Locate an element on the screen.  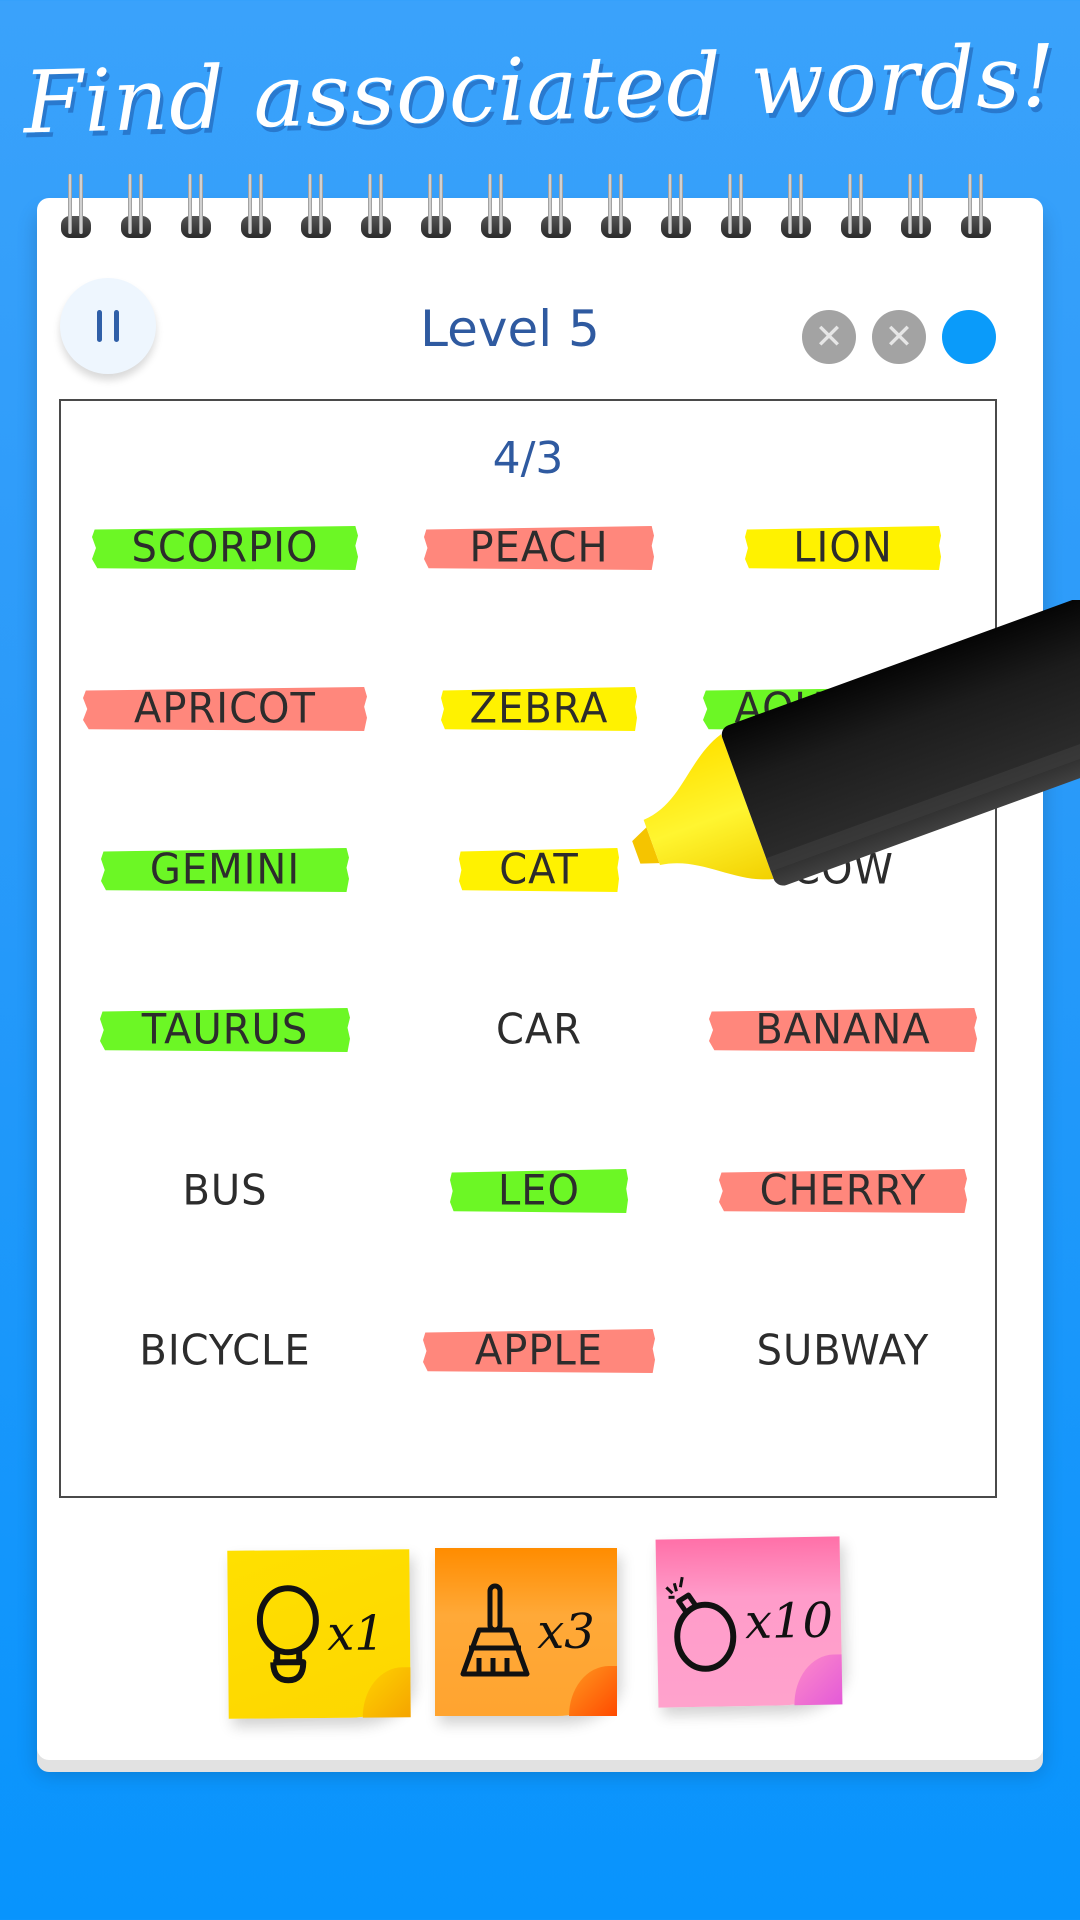
word-label: CHERRY is located at coordinates (843, 1191).